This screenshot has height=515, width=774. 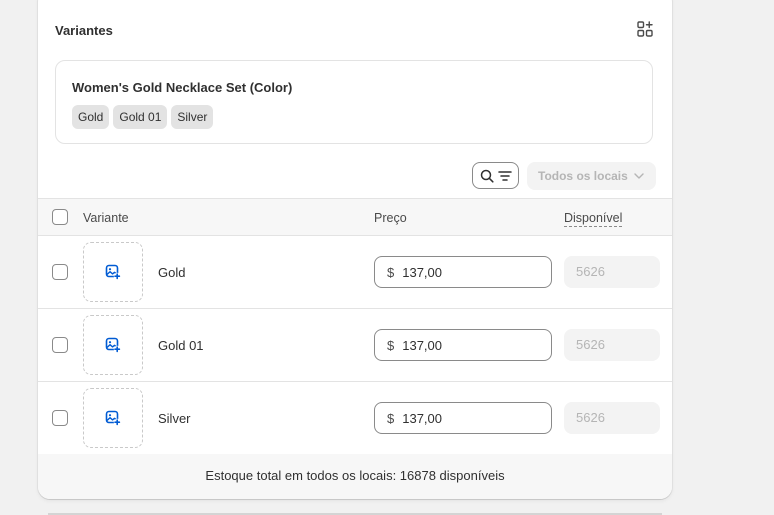 I want to click on variant-name: Gold, so click(x=171, y=272).